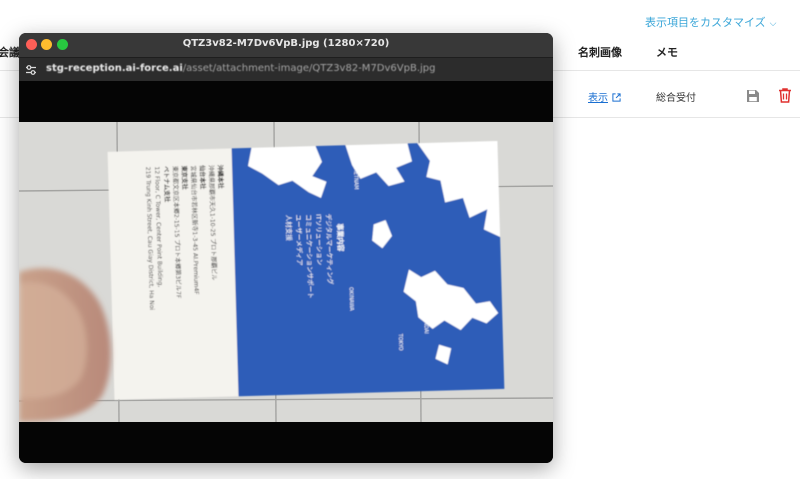 Image resolution: width=800 pixels, height=479 pixels. Describe the element at coordinates (355, 178) in the screenshot. I see `map-label: VIETNAM` at that location.